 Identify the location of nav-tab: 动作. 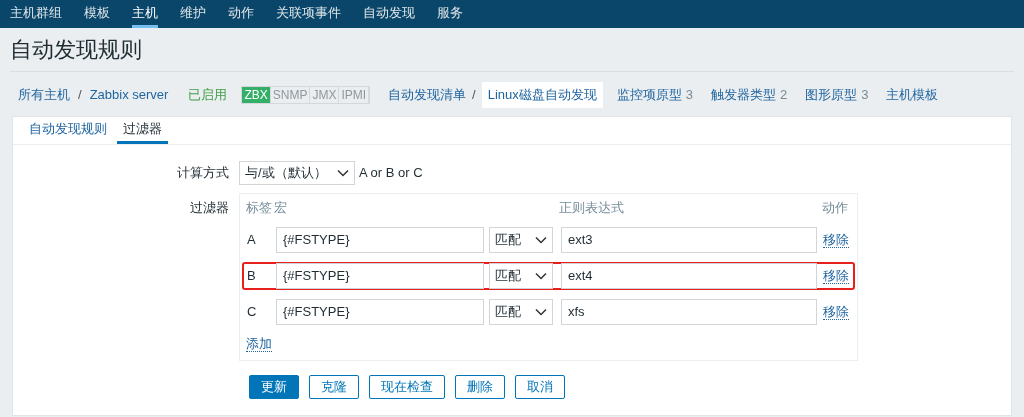
(241, 14).